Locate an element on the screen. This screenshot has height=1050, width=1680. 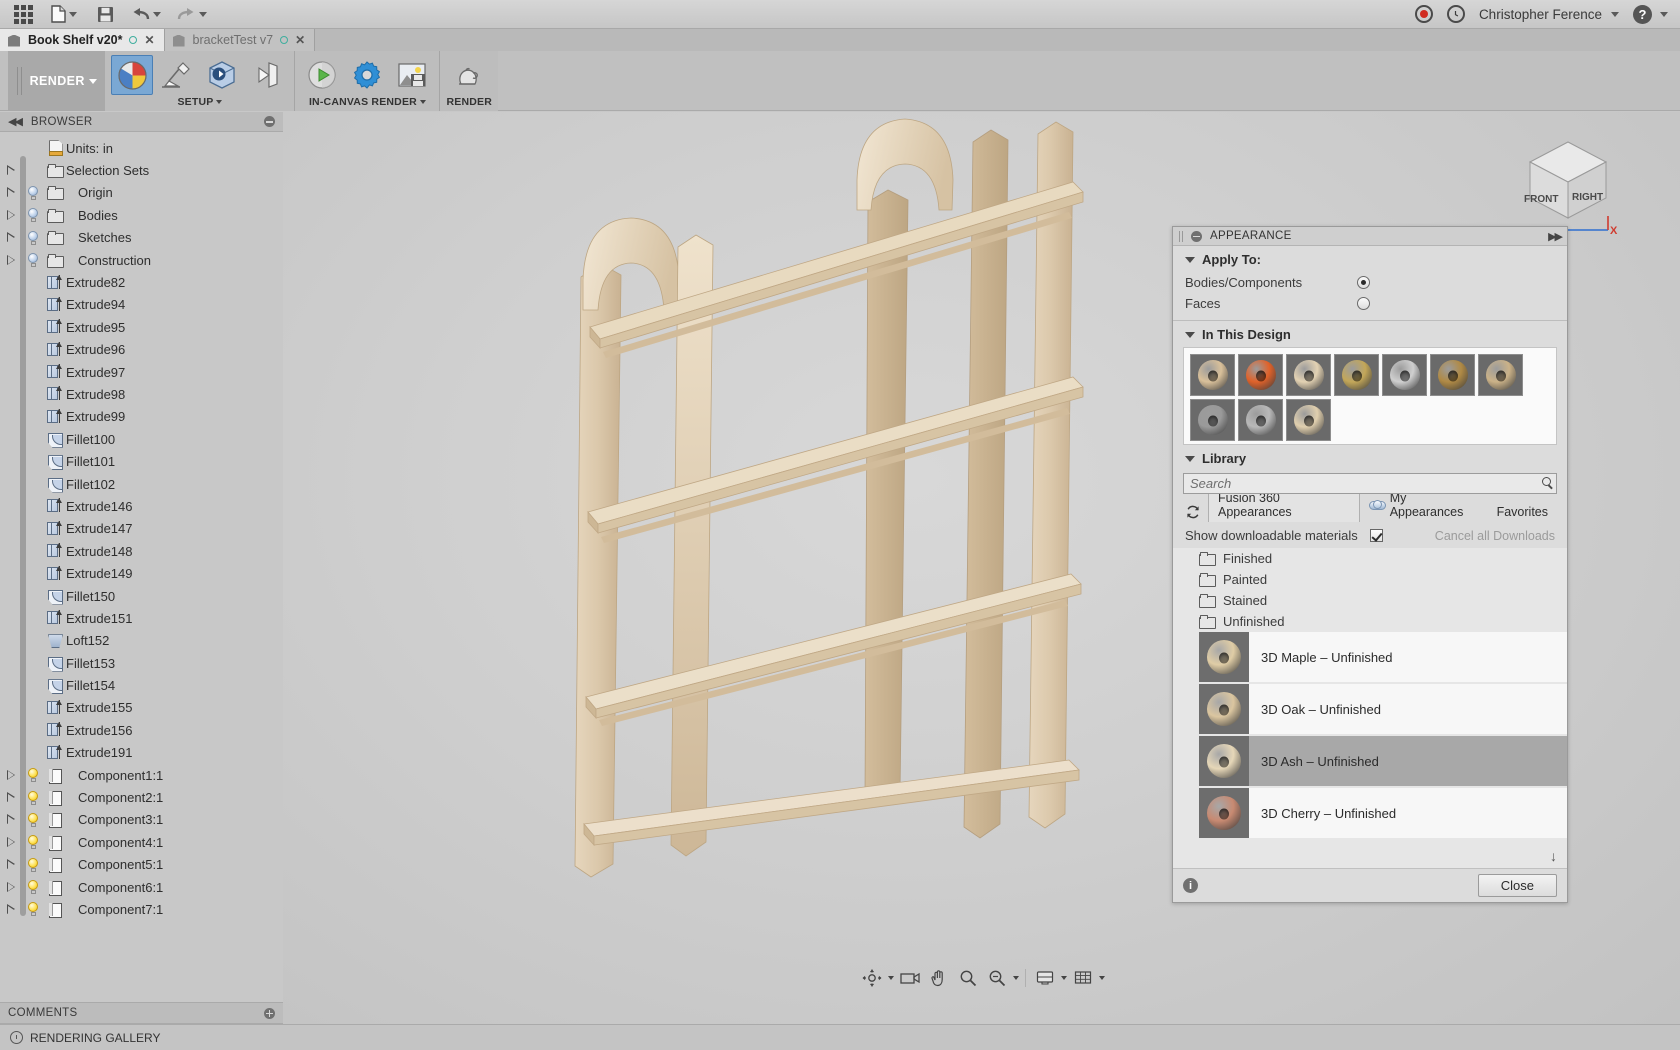
ribbon-group-render-label: RENDER is located at coordinates (469, 102).